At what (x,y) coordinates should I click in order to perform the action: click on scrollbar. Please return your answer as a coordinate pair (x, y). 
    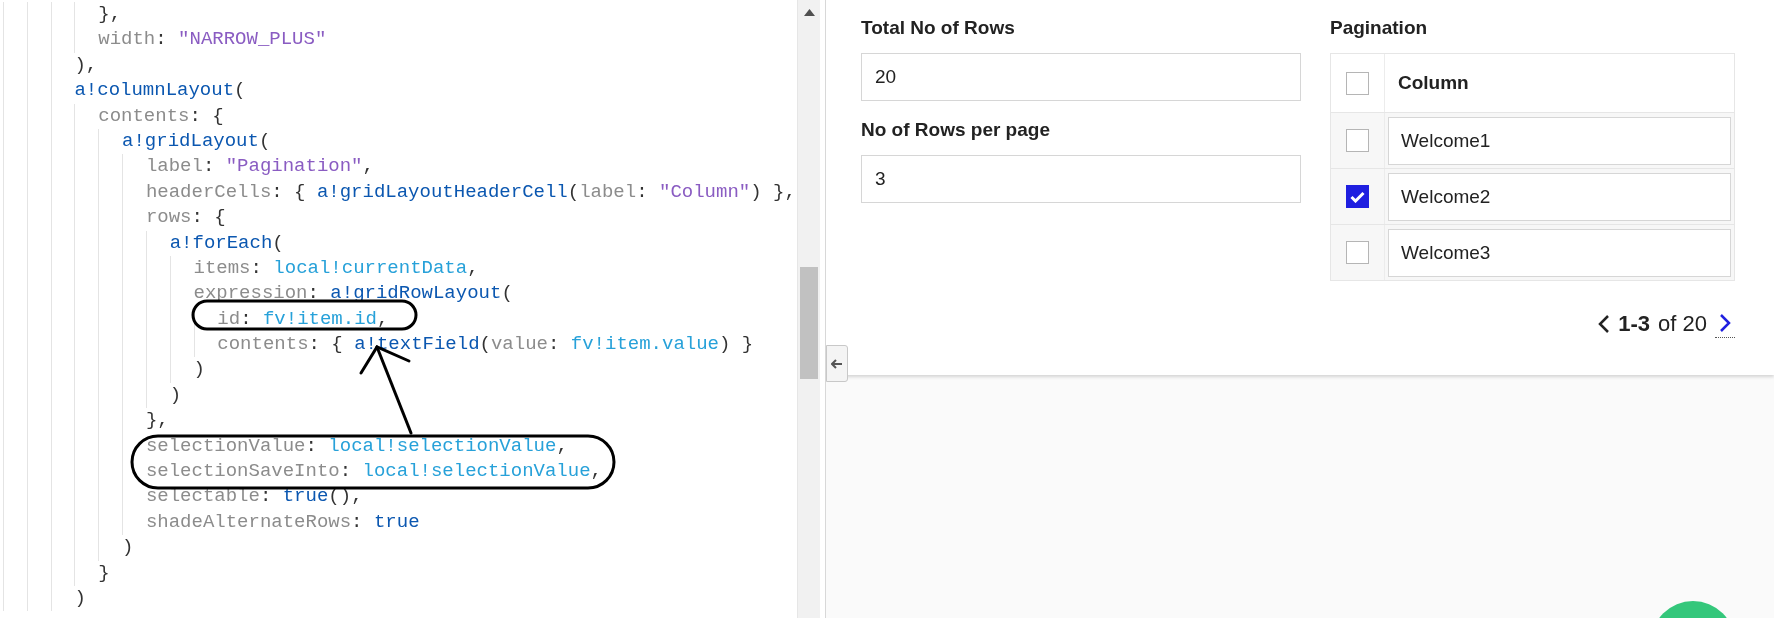
    Looking at the image, I should click on (808, 309).